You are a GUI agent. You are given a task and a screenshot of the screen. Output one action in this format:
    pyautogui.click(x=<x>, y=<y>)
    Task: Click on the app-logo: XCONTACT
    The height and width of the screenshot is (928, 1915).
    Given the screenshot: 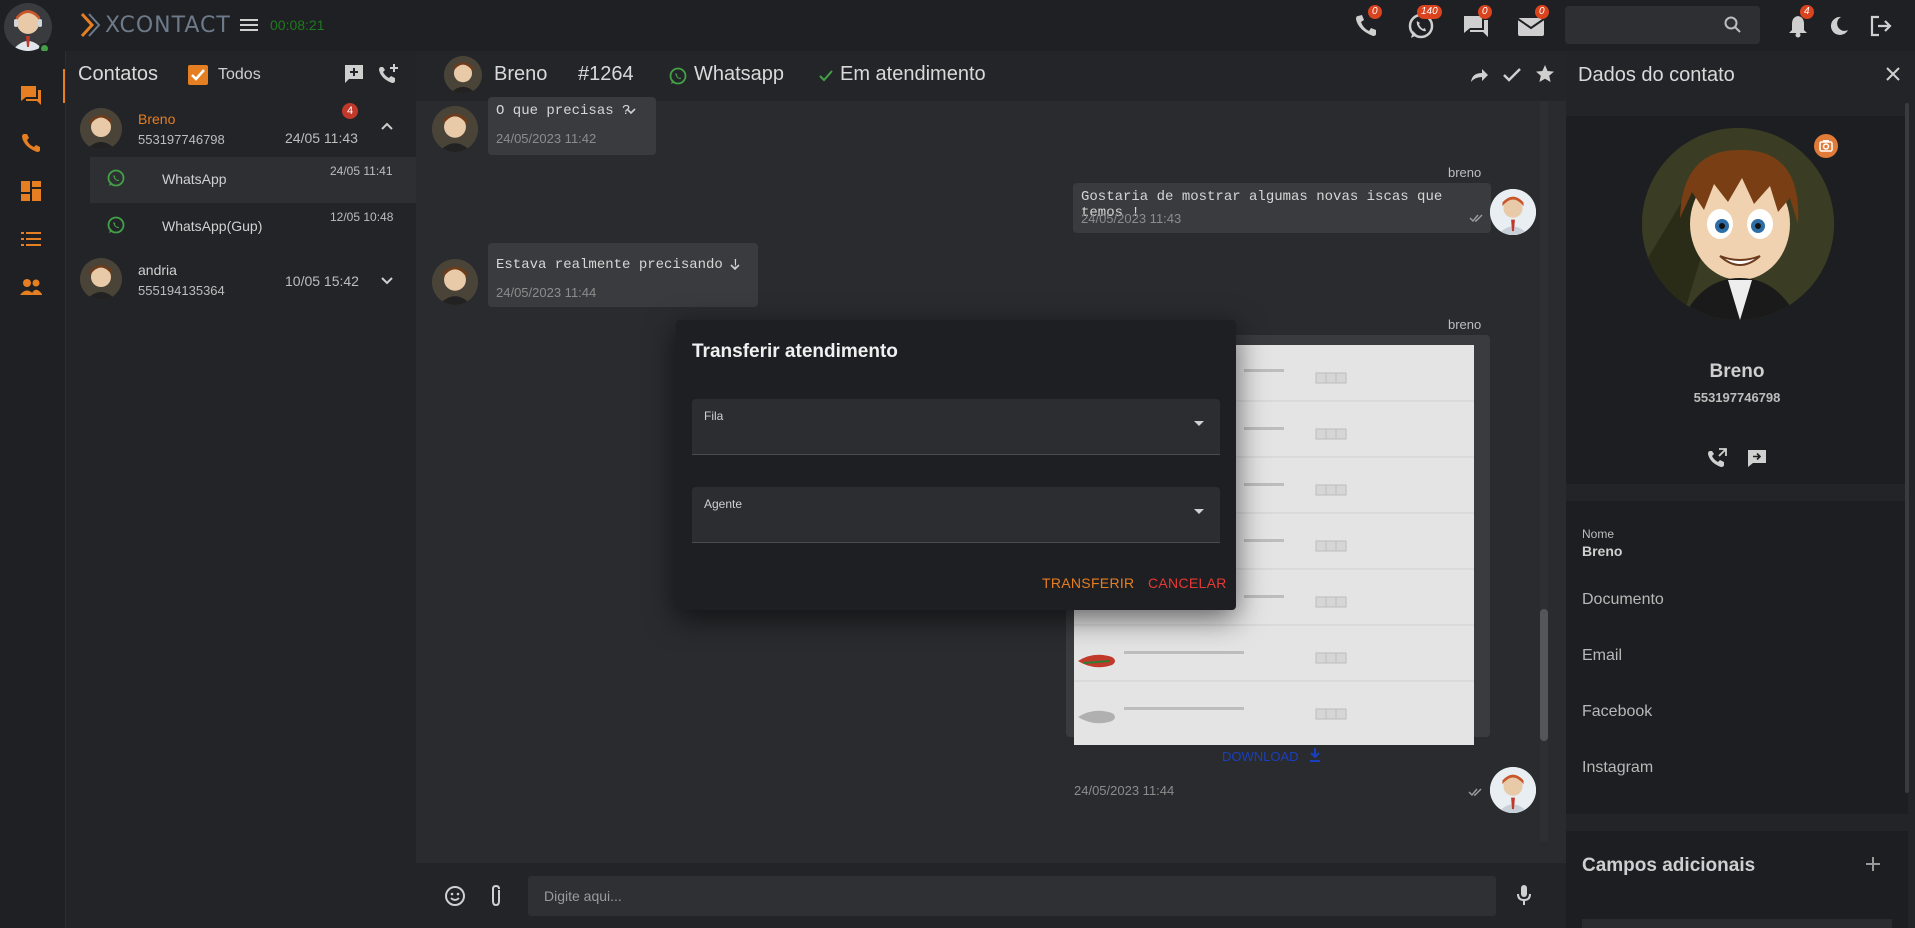 What is the action you would take?
    pyautogui.click(x=155, y=25)
    